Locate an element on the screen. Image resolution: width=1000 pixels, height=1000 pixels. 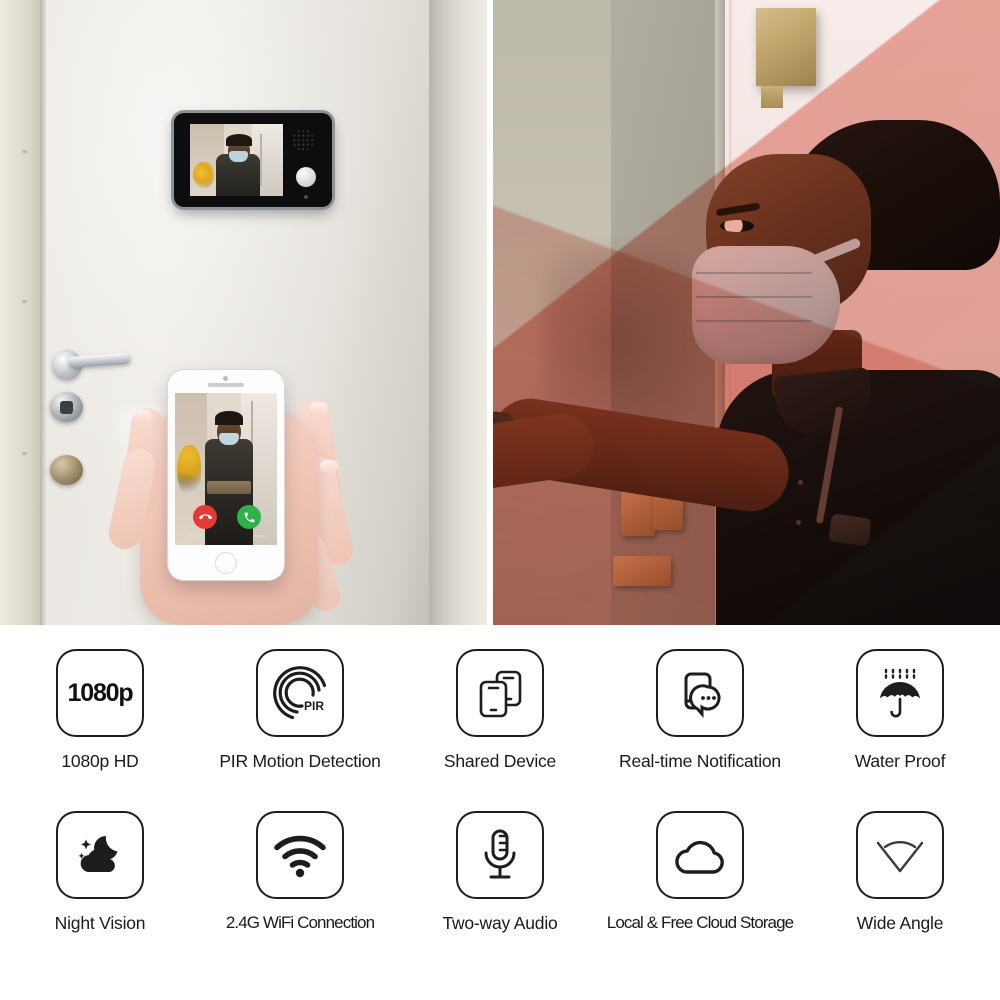
monitor-screen is located at coordinates (236, 160).